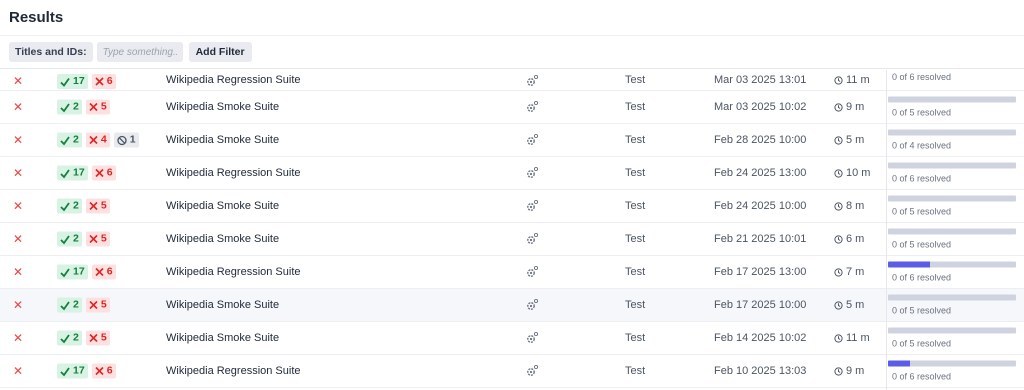 Image resolution: width=1024 pixels, height=390 pixels. Describe the element at coordinates (909, 264) in the screenshot. I see `progress-fill` at that location.